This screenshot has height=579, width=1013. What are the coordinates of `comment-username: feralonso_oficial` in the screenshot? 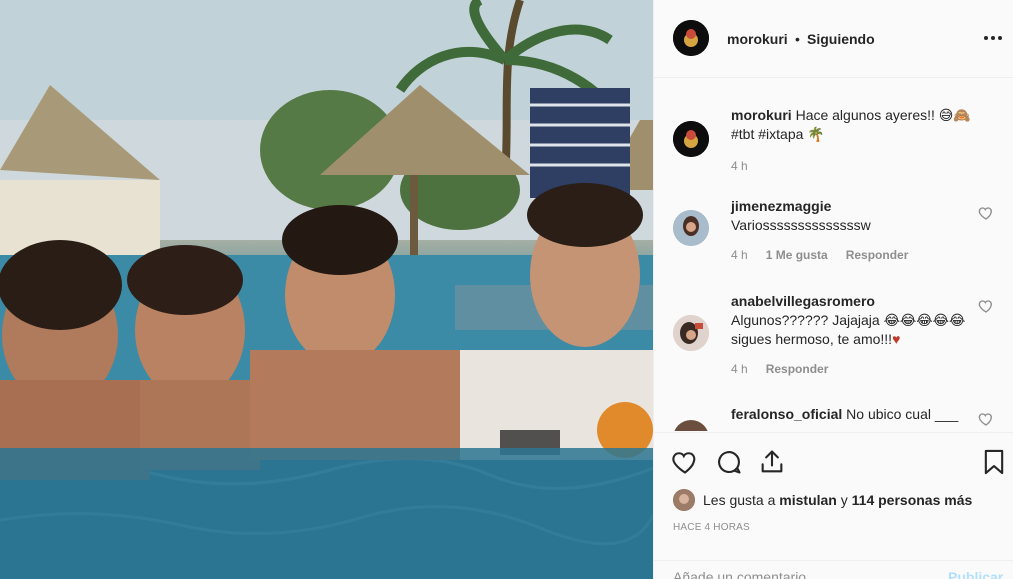 It's located at (786, 414).